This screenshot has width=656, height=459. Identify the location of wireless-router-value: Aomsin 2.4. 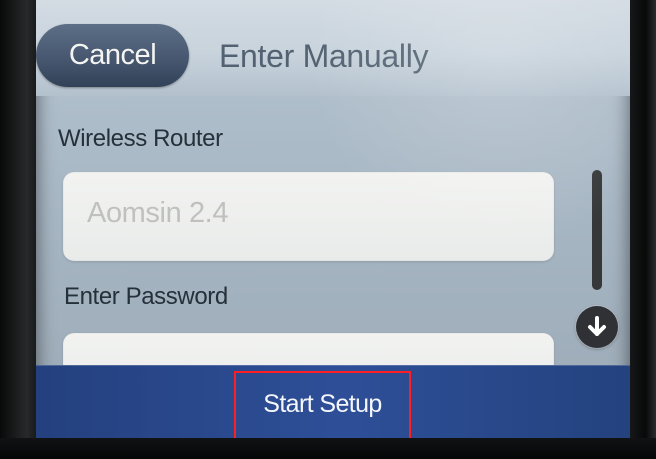
(158, 213).